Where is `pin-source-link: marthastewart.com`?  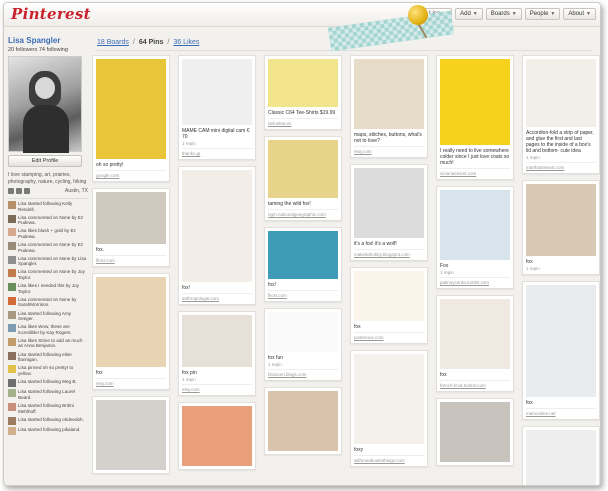 pin-source-link: marthastewart.com is located at coordinates (561, 166).